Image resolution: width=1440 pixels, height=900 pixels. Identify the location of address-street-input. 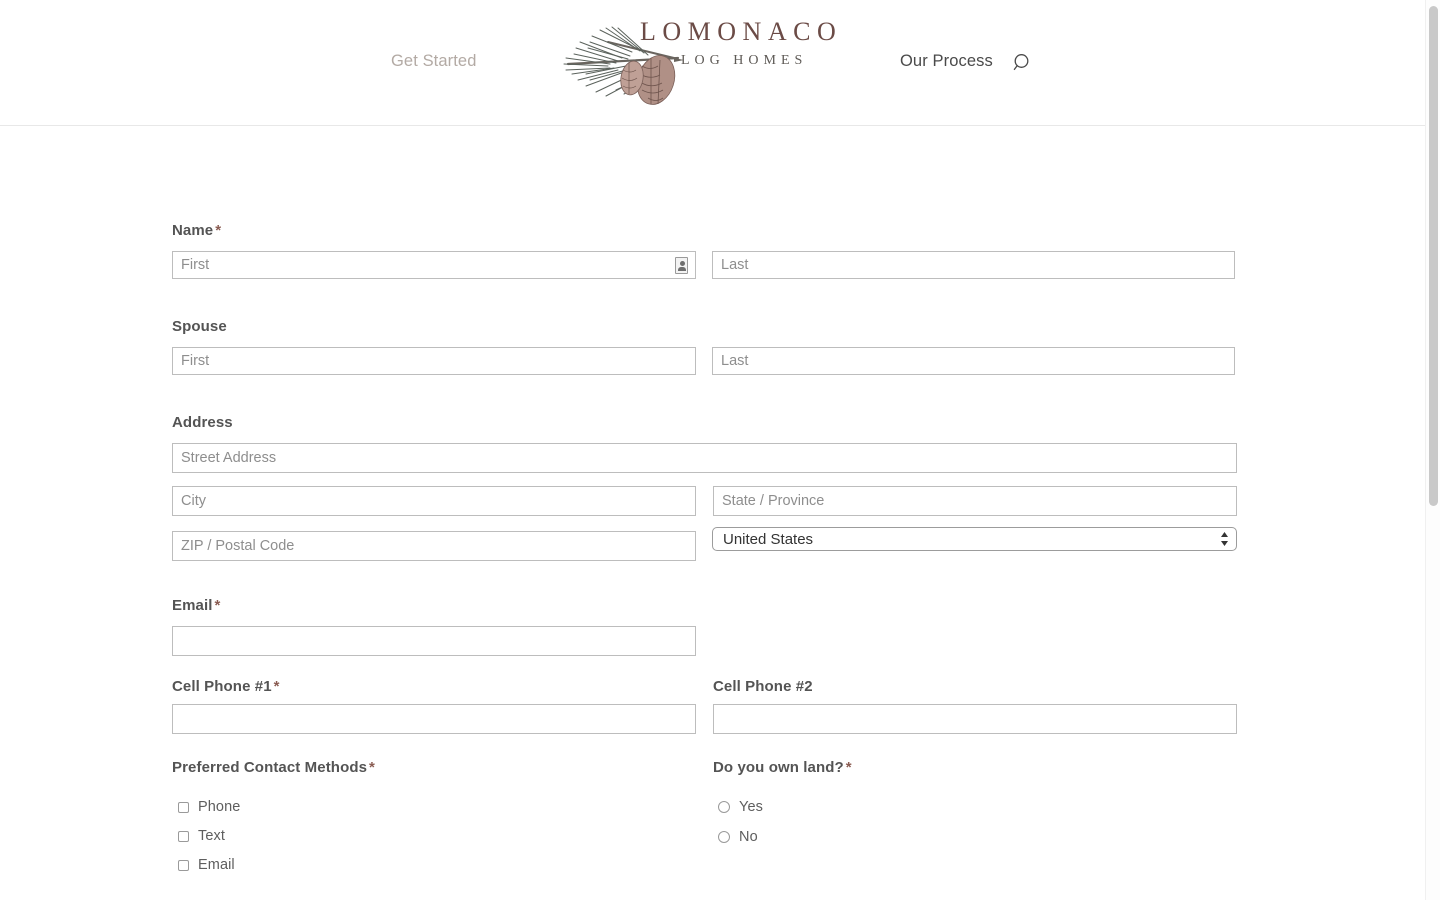
(704, 458).